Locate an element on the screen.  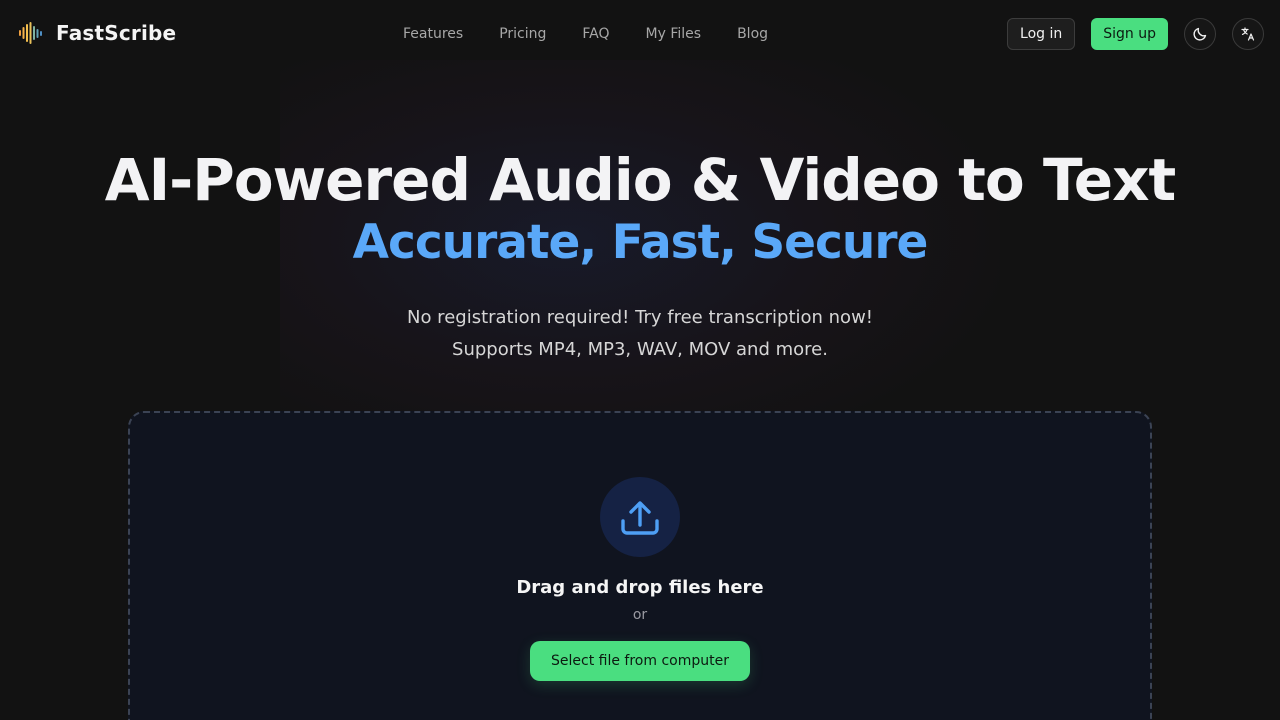
nav-faq: FAQ is located at coordinates (595, 34).